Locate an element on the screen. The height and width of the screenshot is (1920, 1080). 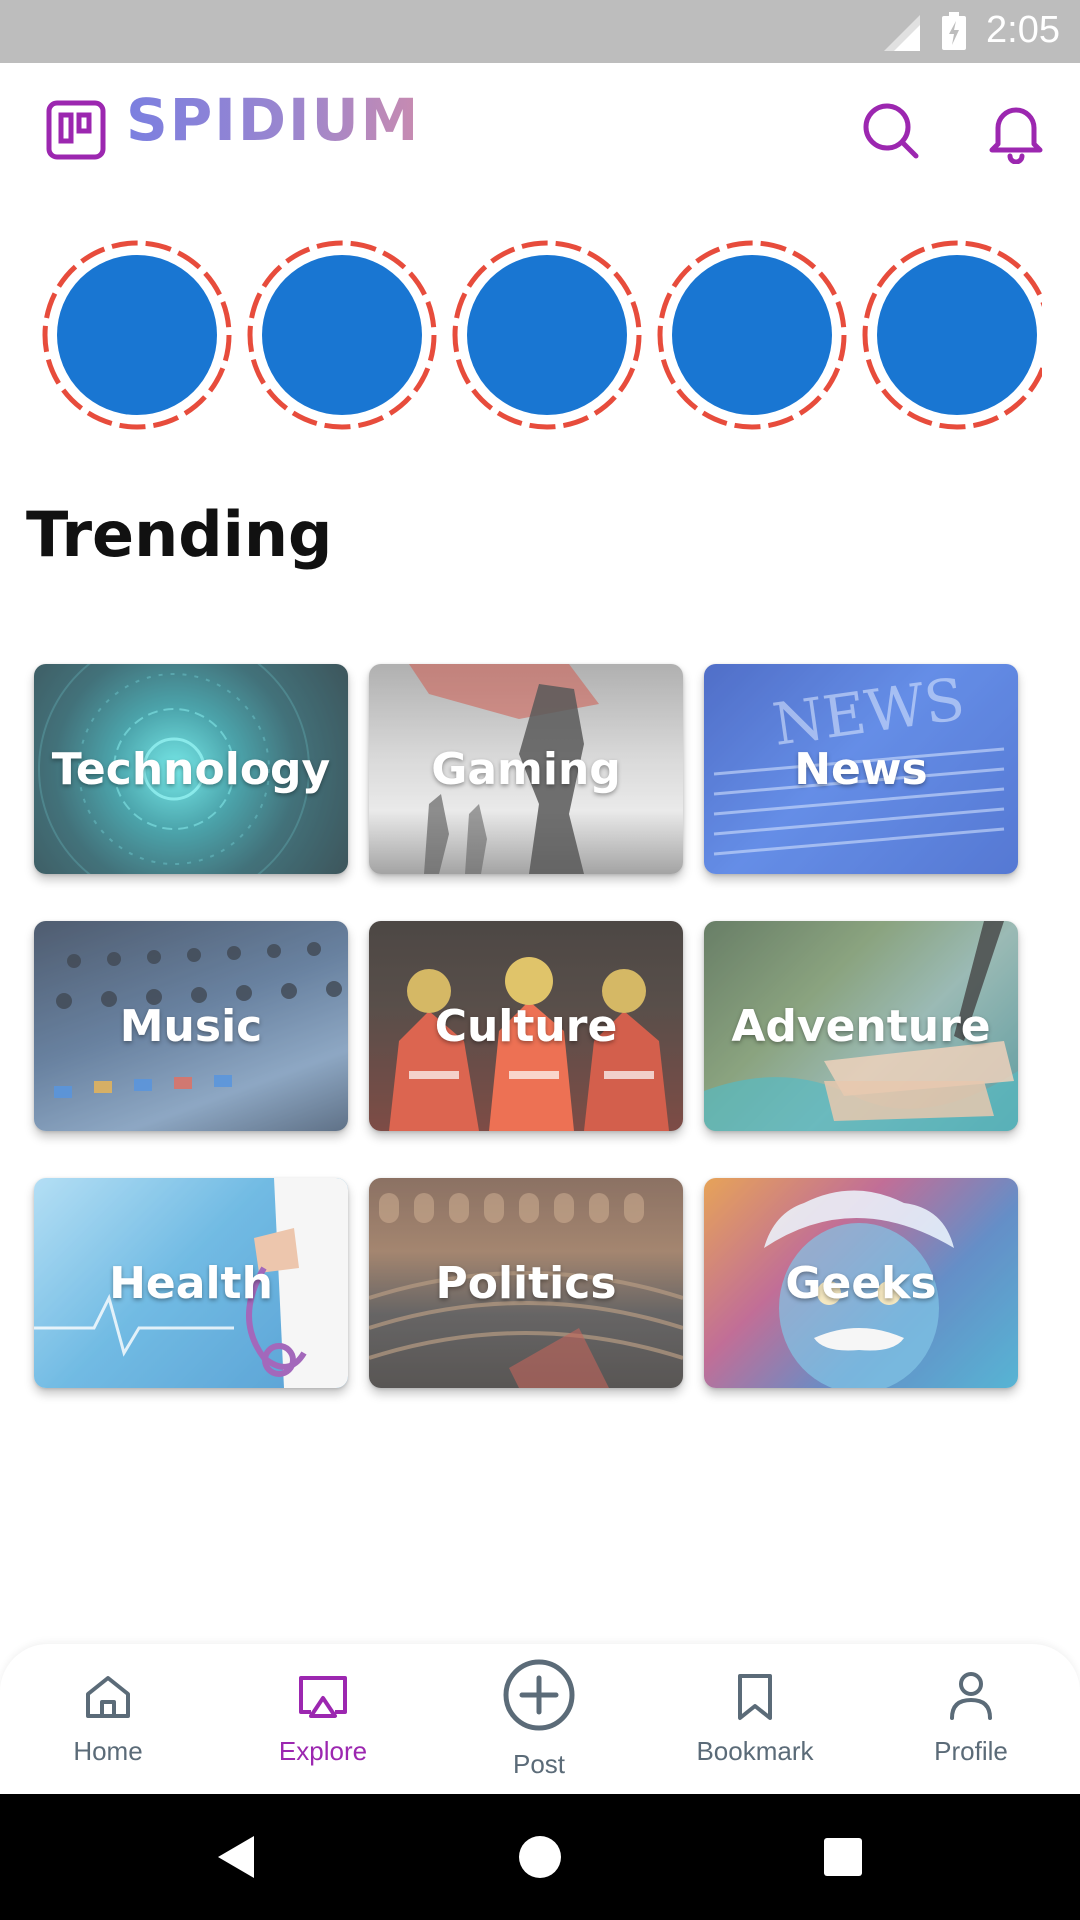
nav-label: Home is located at coordinates (108, 1751).